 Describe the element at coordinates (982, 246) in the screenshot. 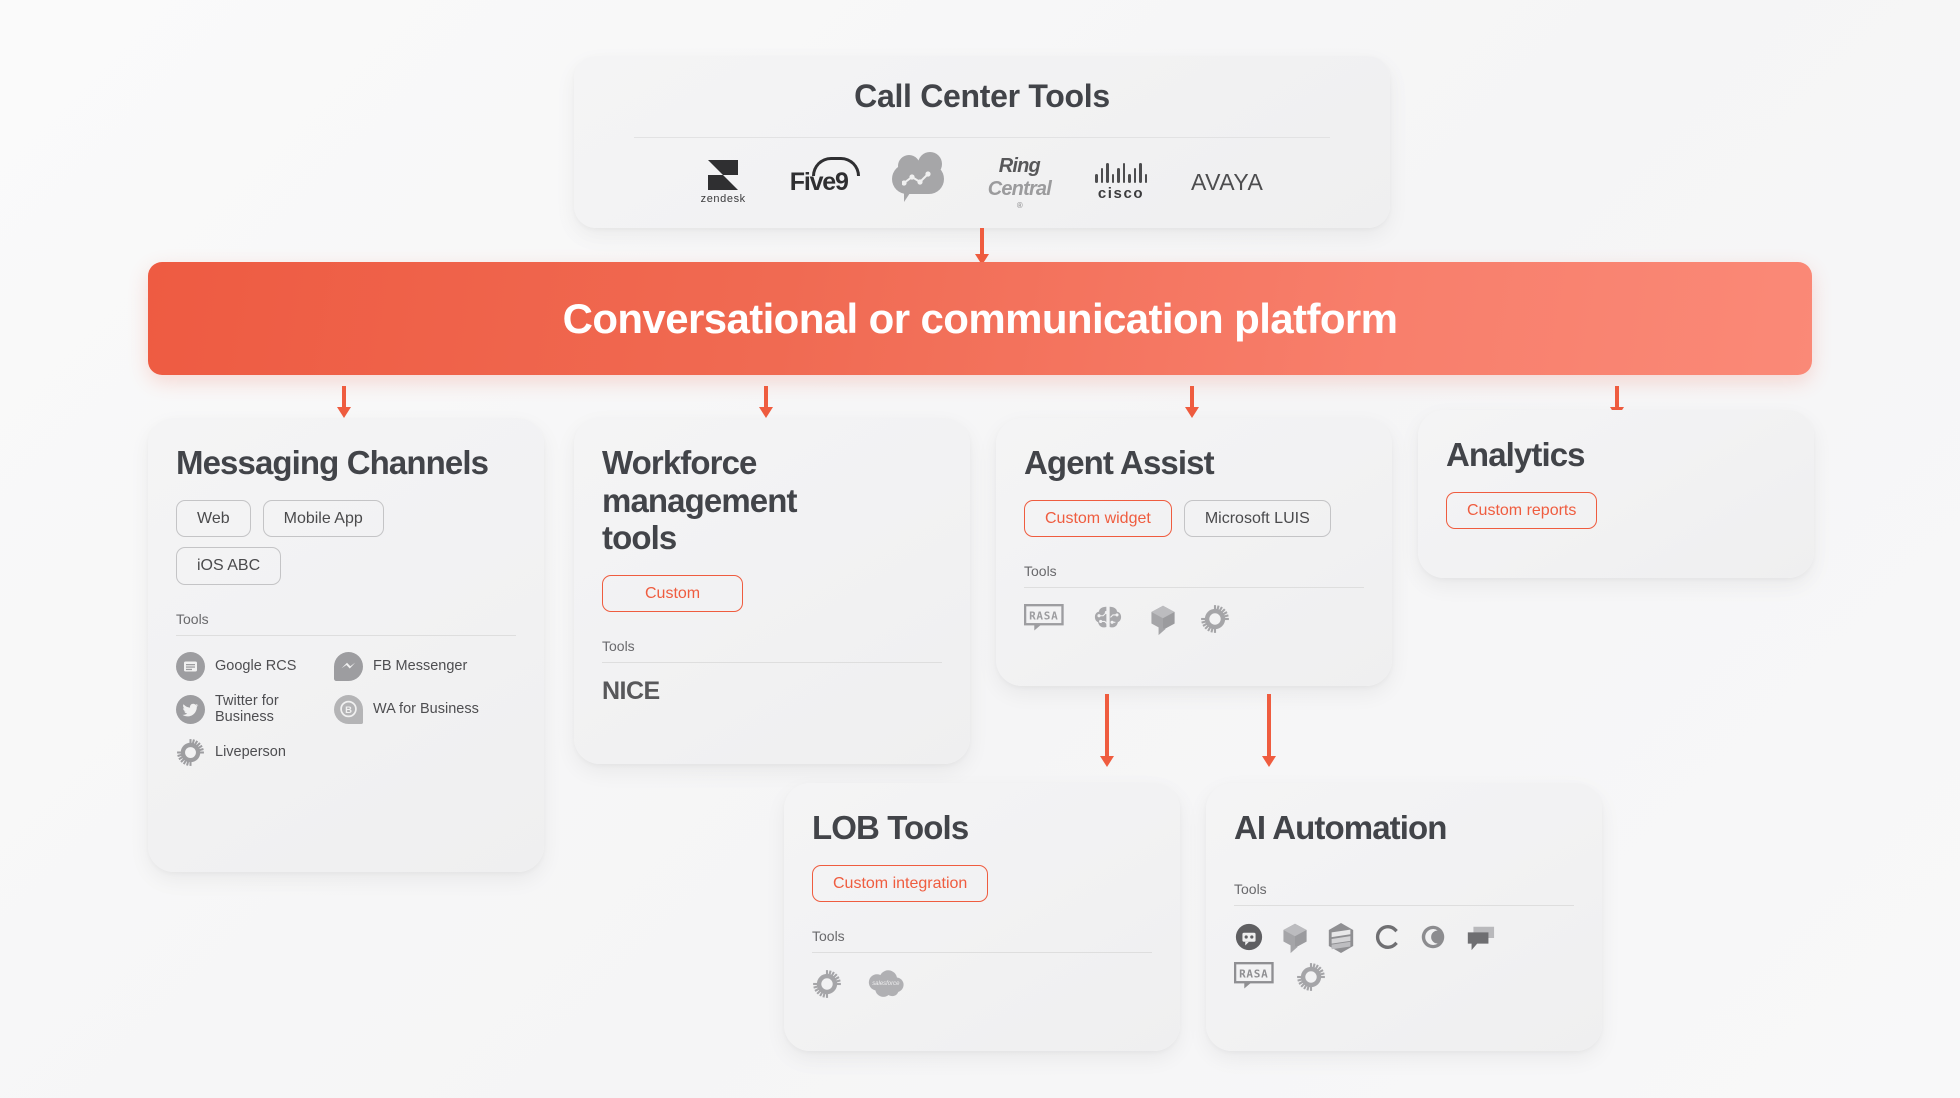

I see `arrow-callcenter-to-platform` at that location.